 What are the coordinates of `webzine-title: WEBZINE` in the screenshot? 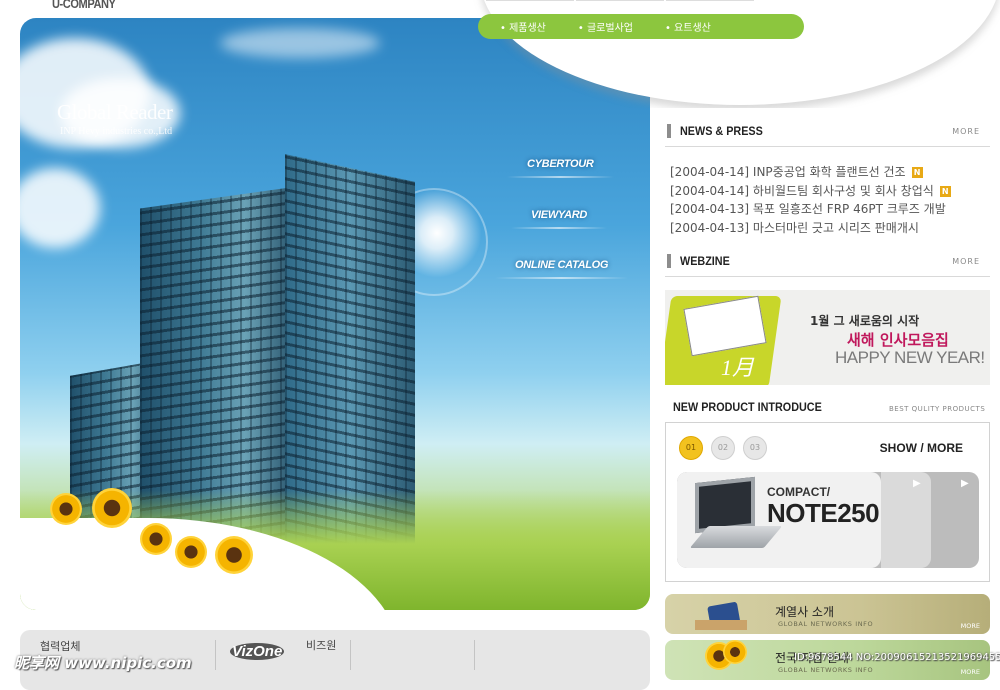 It's located at (705, 261).